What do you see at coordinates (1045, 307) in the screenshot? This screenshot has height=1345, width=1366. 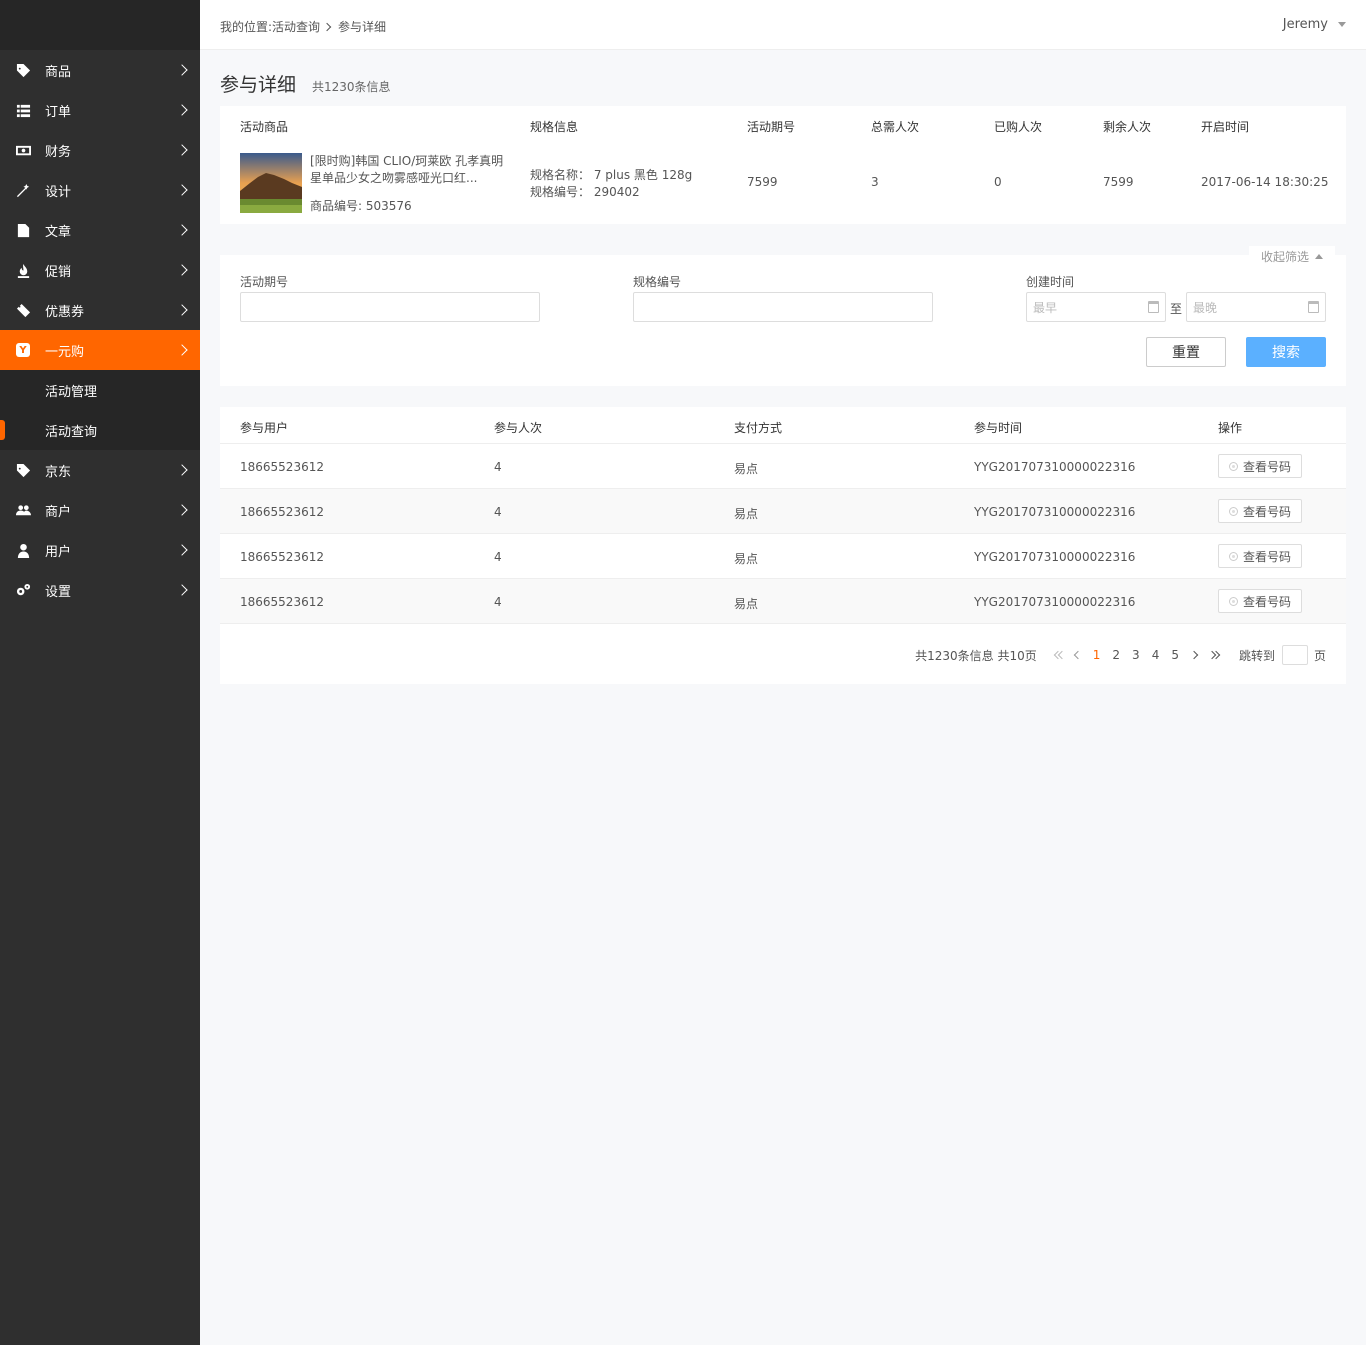 I see `date-start-placeholder: 最早` at bounding box center [1045, 307].